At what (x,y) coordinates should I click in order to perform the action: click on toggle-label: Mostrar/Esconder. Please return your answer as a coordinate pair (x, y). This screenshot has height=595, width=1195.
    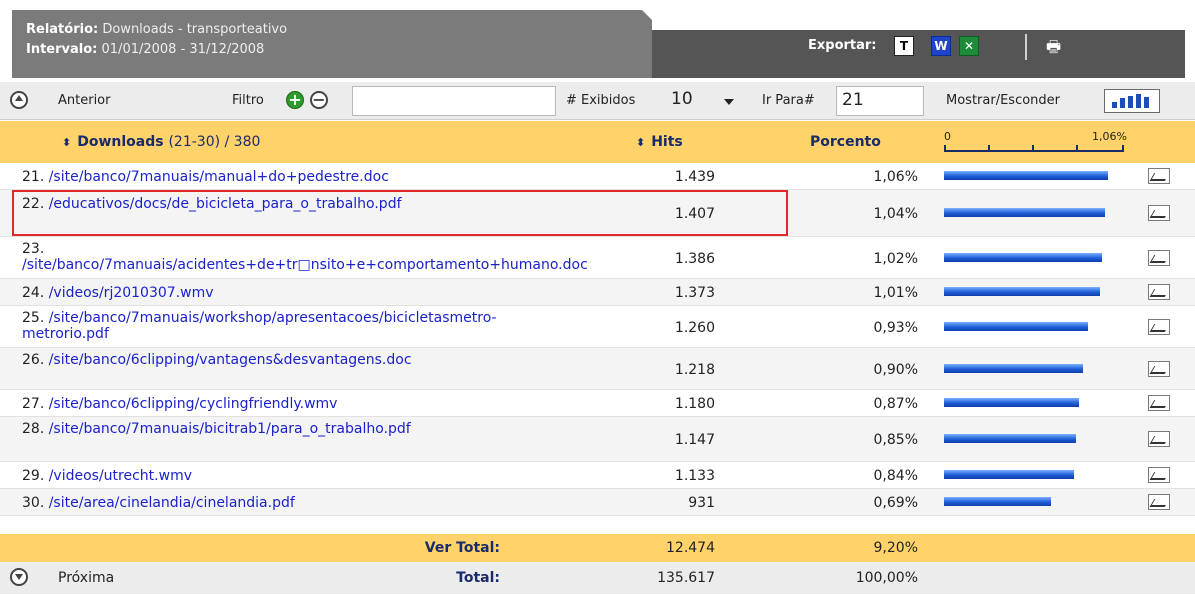
    Looking at the image, I should click on (1003, 100).